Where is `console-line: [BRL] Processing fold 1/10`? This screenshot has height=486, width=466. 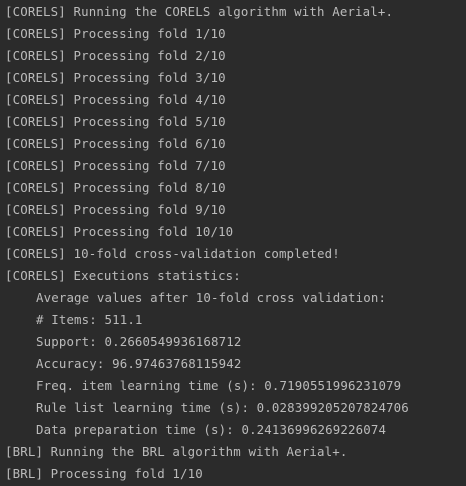 console-line: [BRL] Processing fold 1/10 is located at coordinates (104, 473).